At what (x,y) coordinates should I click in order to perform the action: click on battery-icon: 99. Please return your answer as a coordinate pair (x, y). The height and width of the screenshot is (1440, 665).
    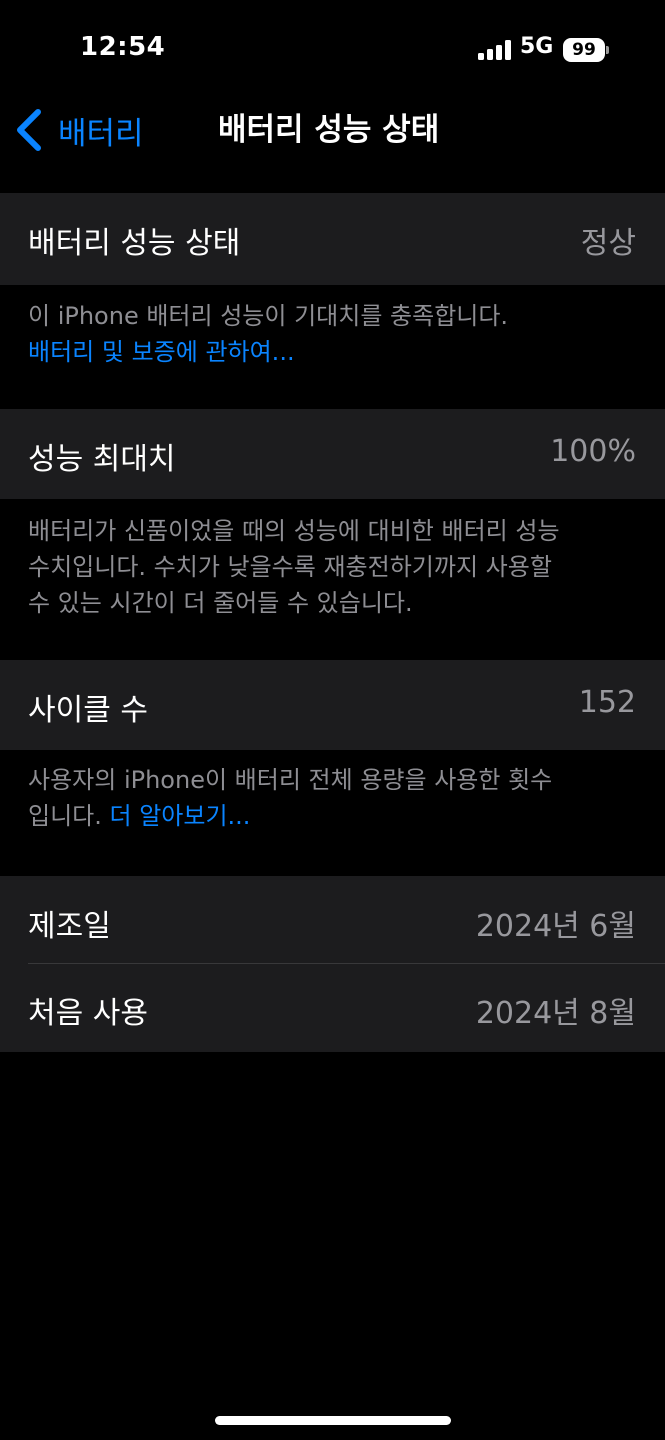
    Looking at the image, I should click on (584, 50).